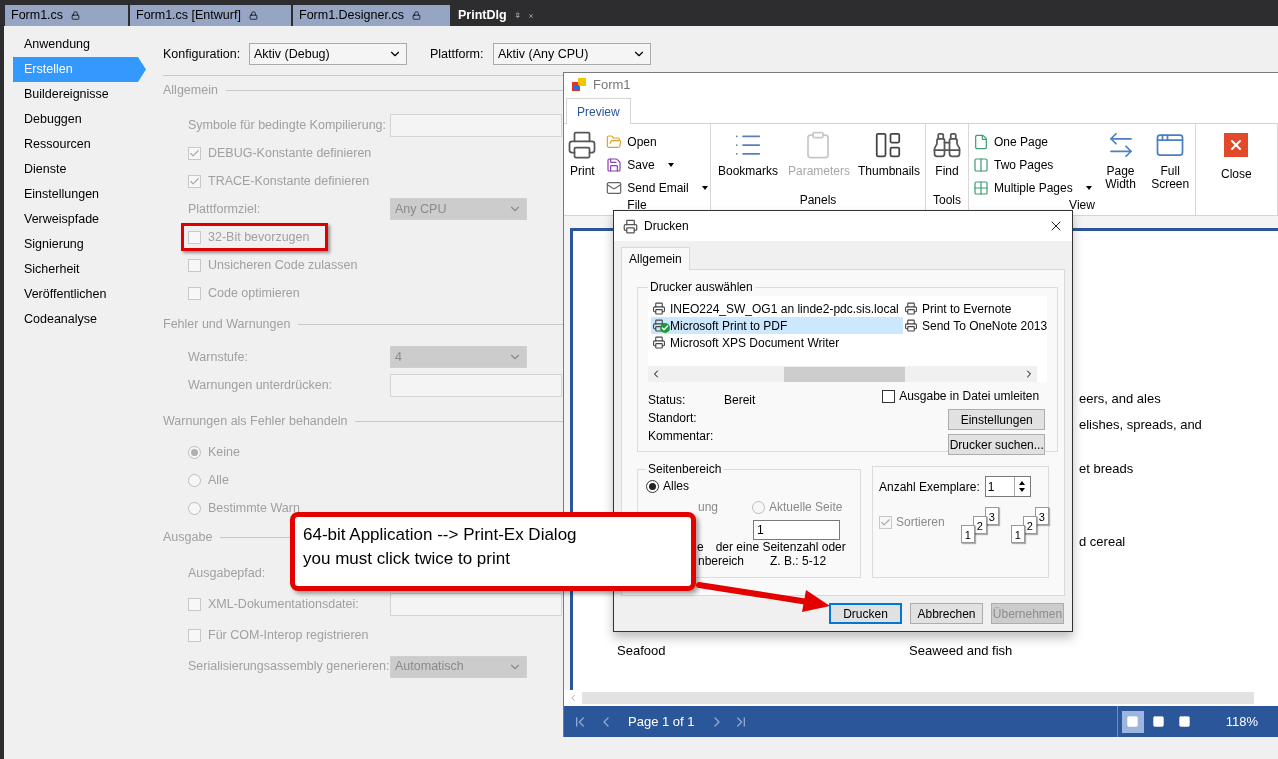  What do you see at coordinates (371, 15) in the screenshot?
I see `document-tab: Form1.Designer.cs` at bounding box center [371, 15].